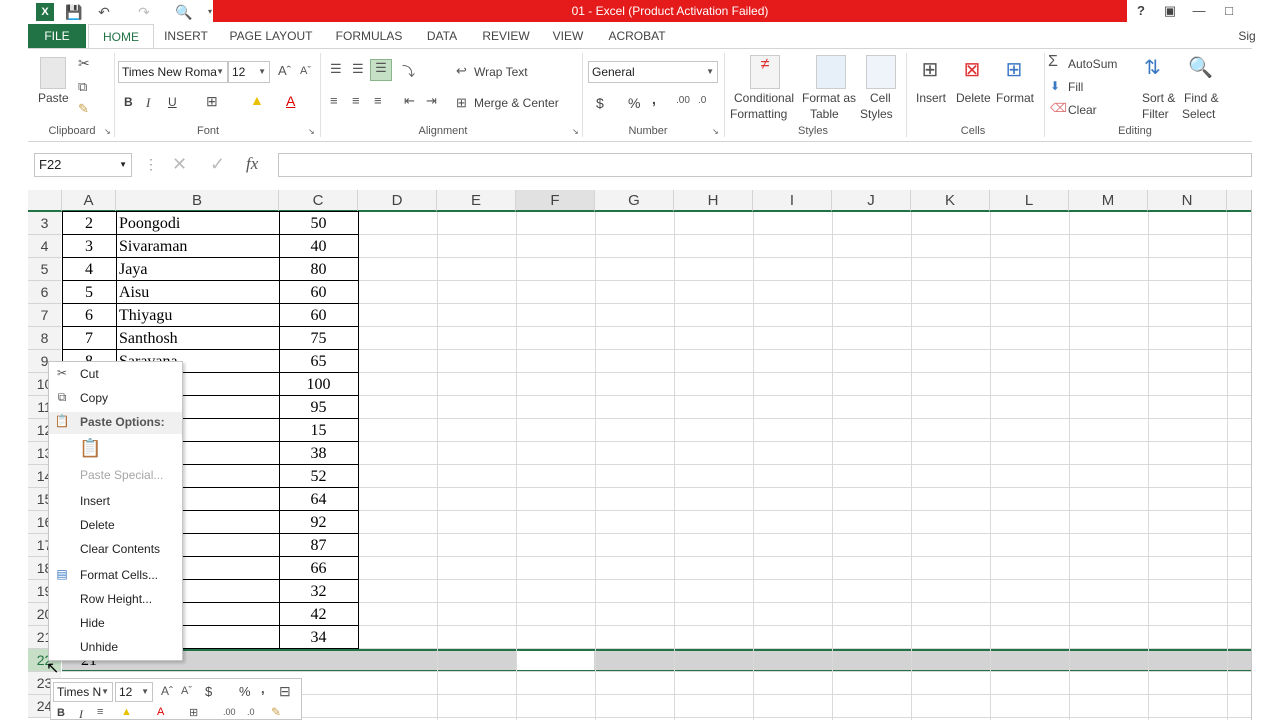 This screenshot has height=722, width=1280. I want to click on cut-icon: ✂, so click(84, 63).